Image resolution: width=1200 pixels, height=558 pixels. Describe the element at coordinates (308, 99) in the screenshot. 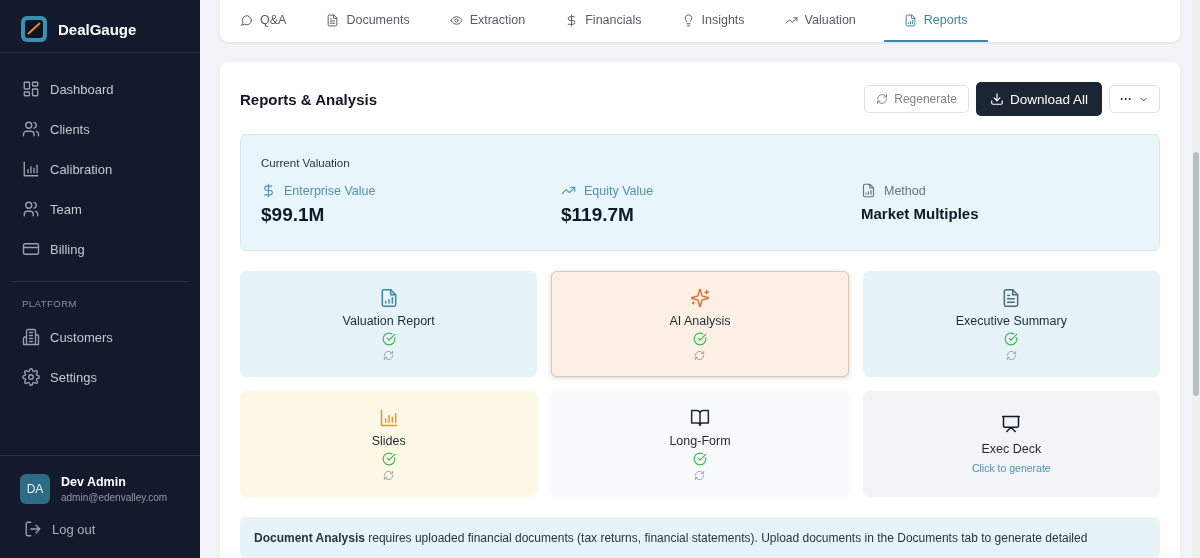

I see `panel-title: Reports & Analysis` at that location.